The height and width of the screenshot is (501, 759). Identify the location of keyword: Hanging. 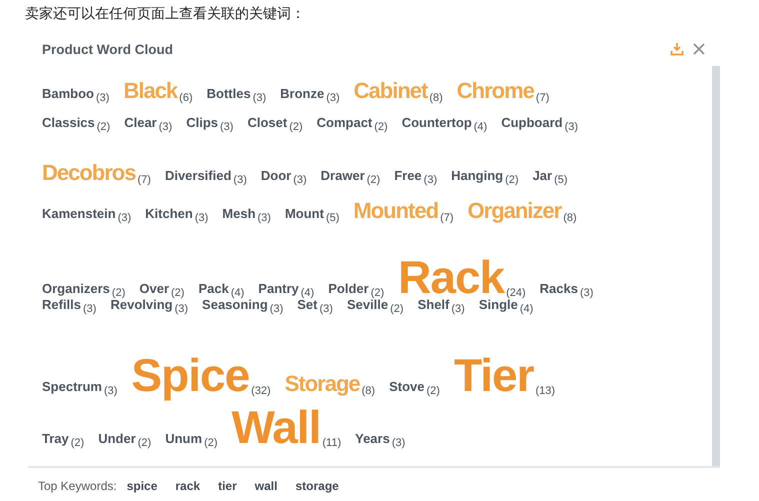
(477, 175).